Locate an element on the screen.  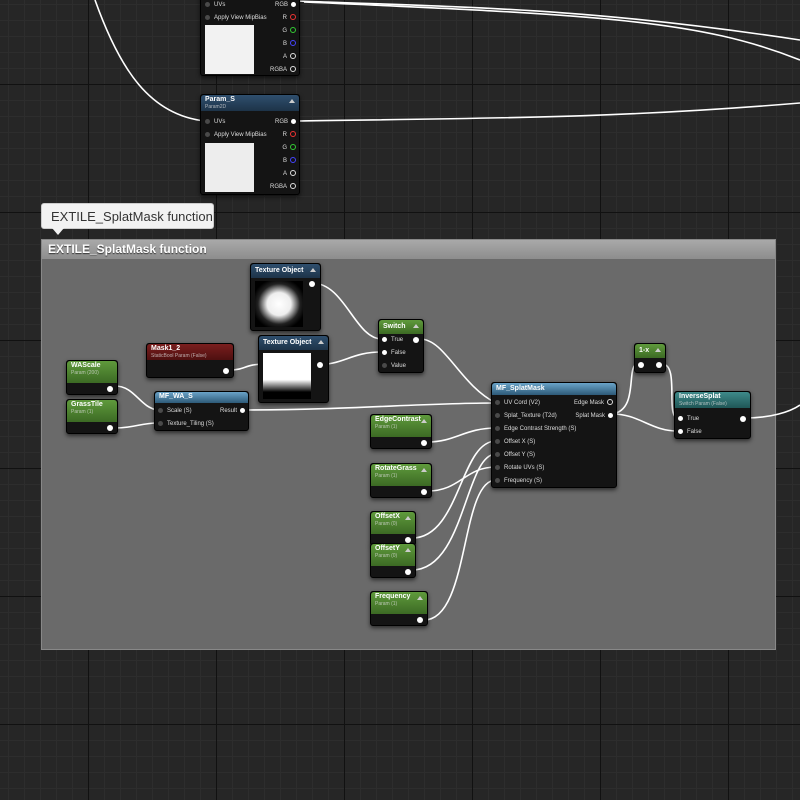
input-pin: Edge Contrast Strength (S) is located at coordinates (535, 429).